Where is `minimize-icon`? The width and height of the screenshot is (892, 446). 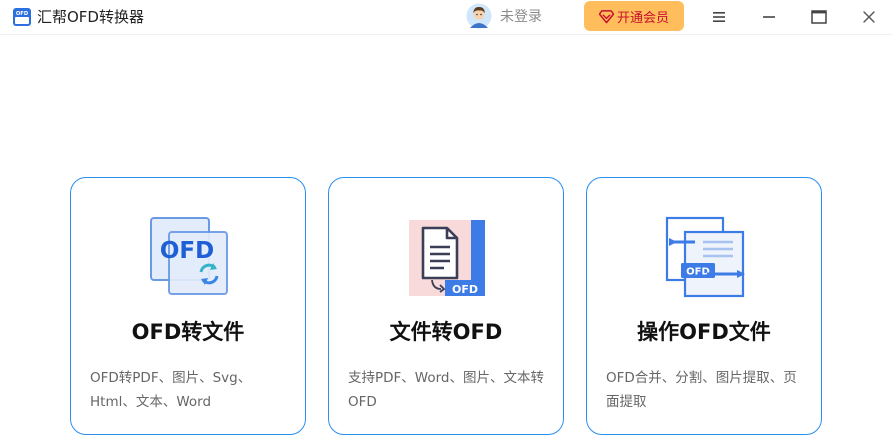 minimize-icon is located at coordinates (769, 17).